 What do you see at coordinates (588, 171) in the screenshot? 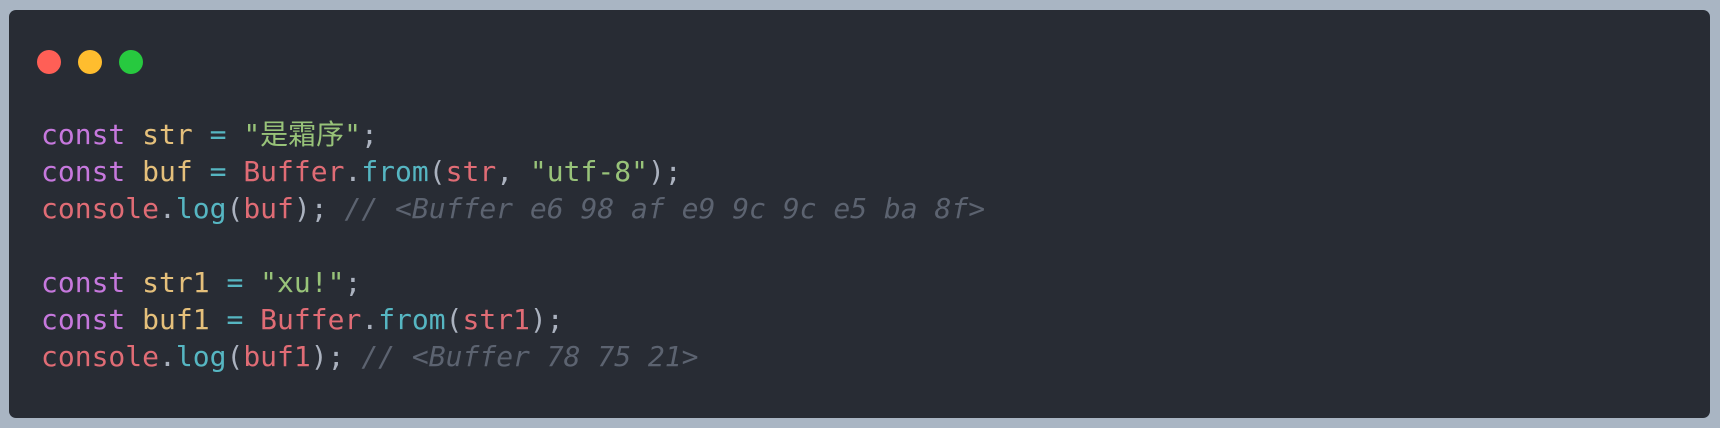
I see `code-token: "utf-8"` at bounding box center [588, 171].